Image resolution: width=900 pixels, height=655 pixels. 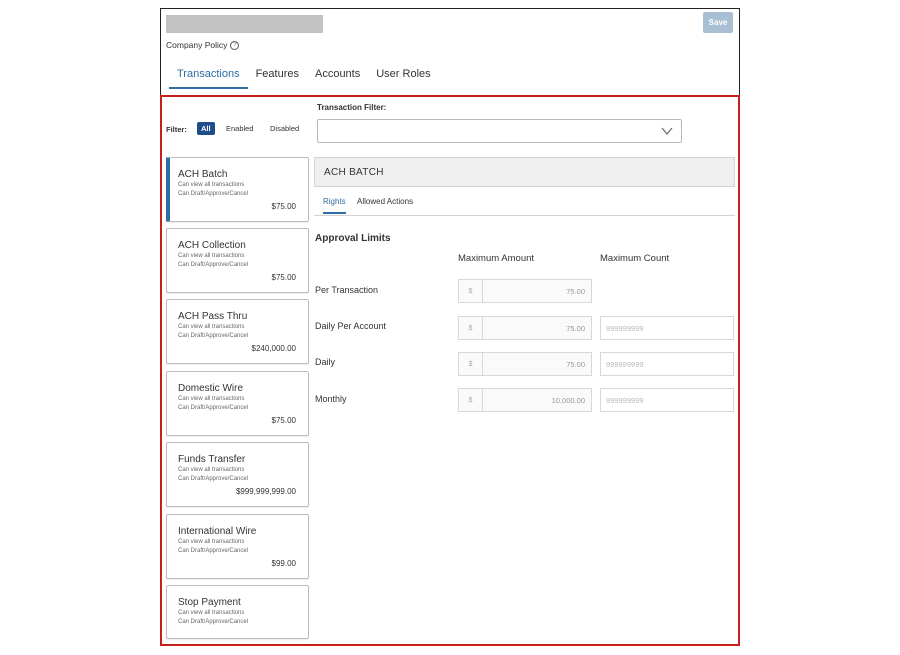 I want to click on chevron-down-icon, so click(x=667, y=131).